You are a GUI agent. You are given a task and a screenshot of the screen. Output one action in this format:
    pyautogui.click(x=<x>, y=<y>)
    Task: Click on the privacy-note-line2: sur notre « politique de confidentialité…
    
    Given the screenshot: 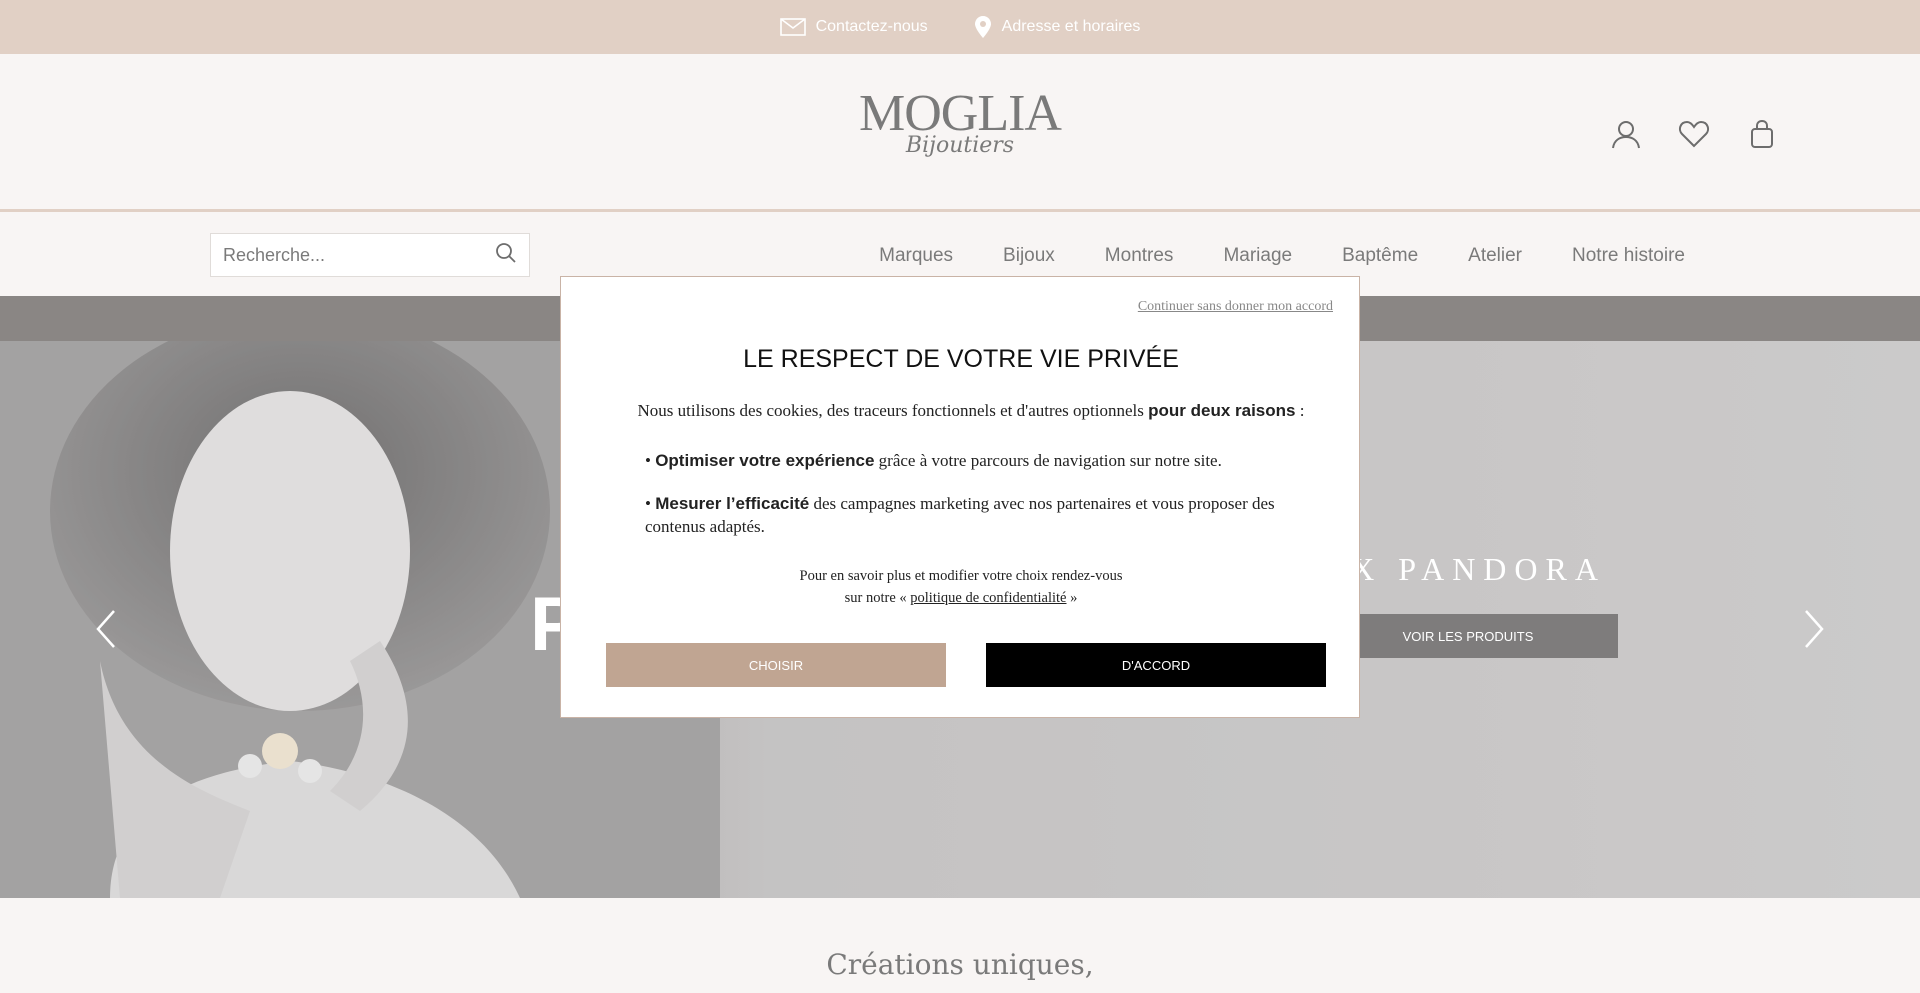 What is the action you would take?
    pyautogui.click(x=961, y=598)
    